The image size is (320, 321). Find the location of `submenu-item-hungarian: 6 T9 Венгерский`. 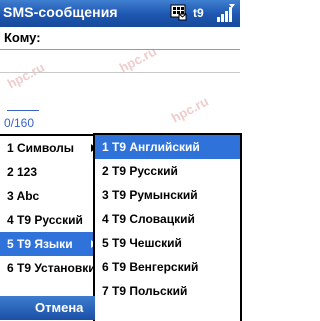

submenu-item-hungarian: 6 T9 Венгерский is located at coordinates (167, 267).